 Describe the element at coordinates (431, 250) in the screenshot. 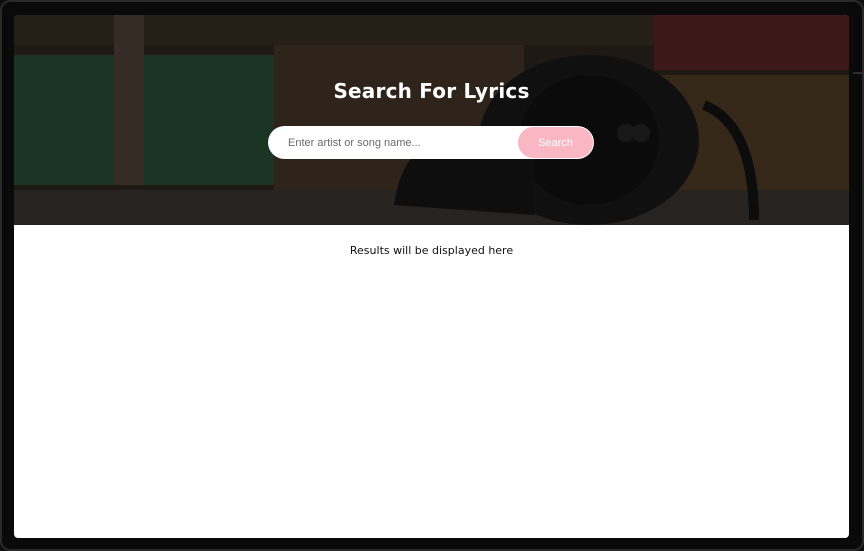

I see `results-placeholder: Results will be displayed here` at that location.